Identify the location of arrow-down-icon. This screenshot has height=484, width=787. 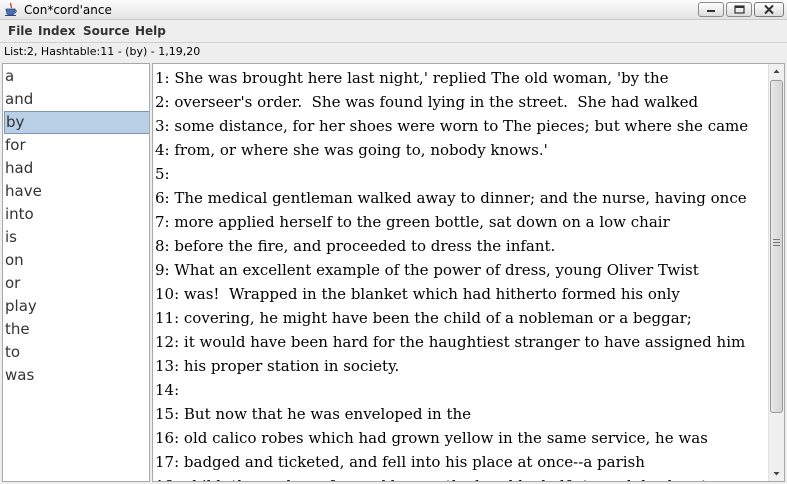
(776, 474).